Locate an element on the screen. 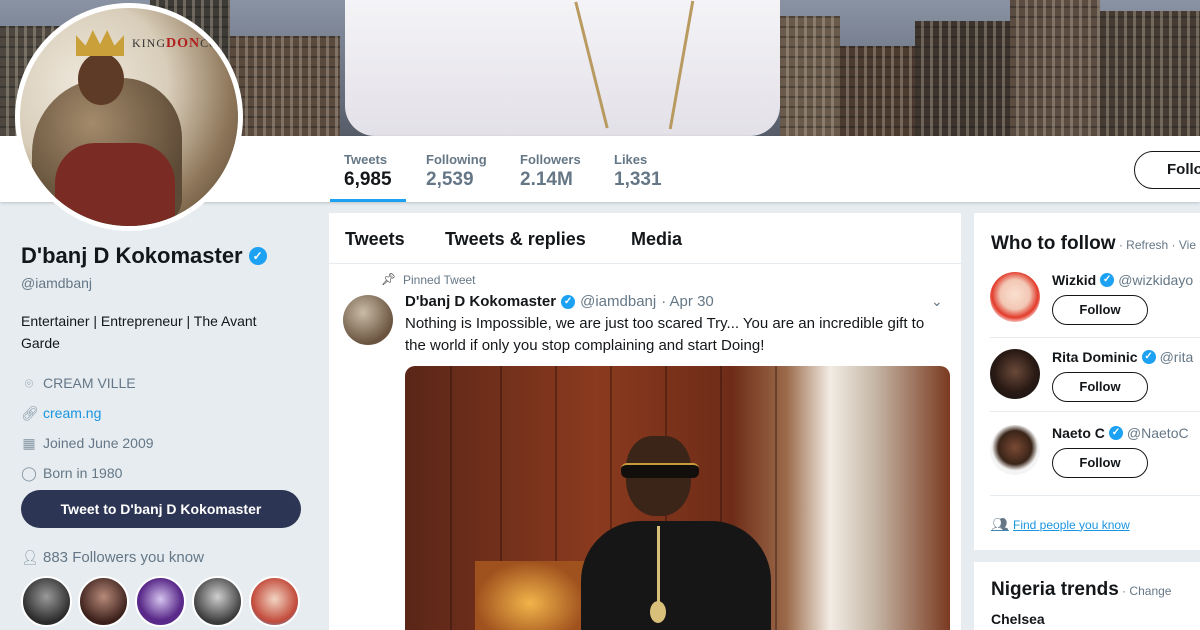  trends-panel: Nigeria trends · Change Chelsea is located at coordinates (1087, 596).